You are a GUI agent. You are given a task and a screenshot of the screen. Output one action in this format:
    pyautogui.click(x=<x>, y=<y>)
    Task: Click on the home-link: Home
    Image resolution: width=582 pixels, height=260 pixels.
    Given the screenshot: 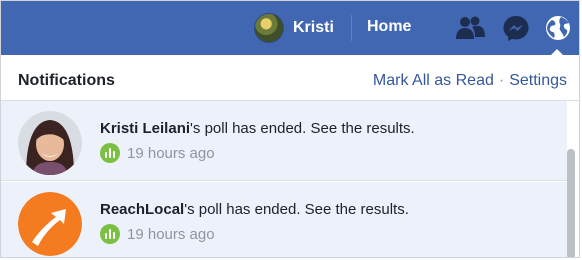 What is the action you would take?
    pyautogui.click(x=389, y=27)
    